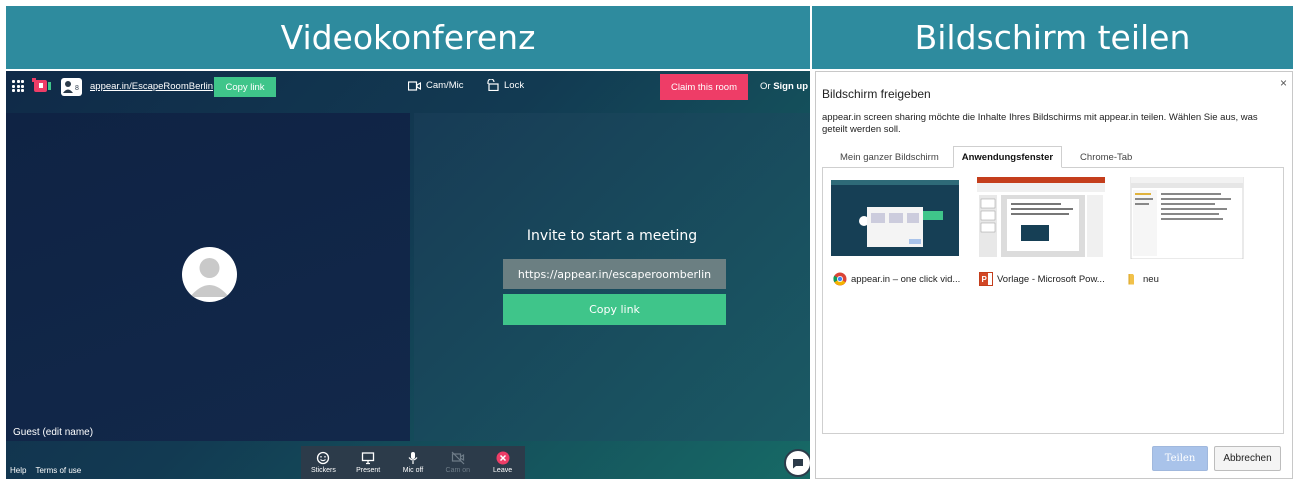 This screenshot has width=1299, height=479. I want to click on cancel-button: Abbrechen, so click(1247, 458).